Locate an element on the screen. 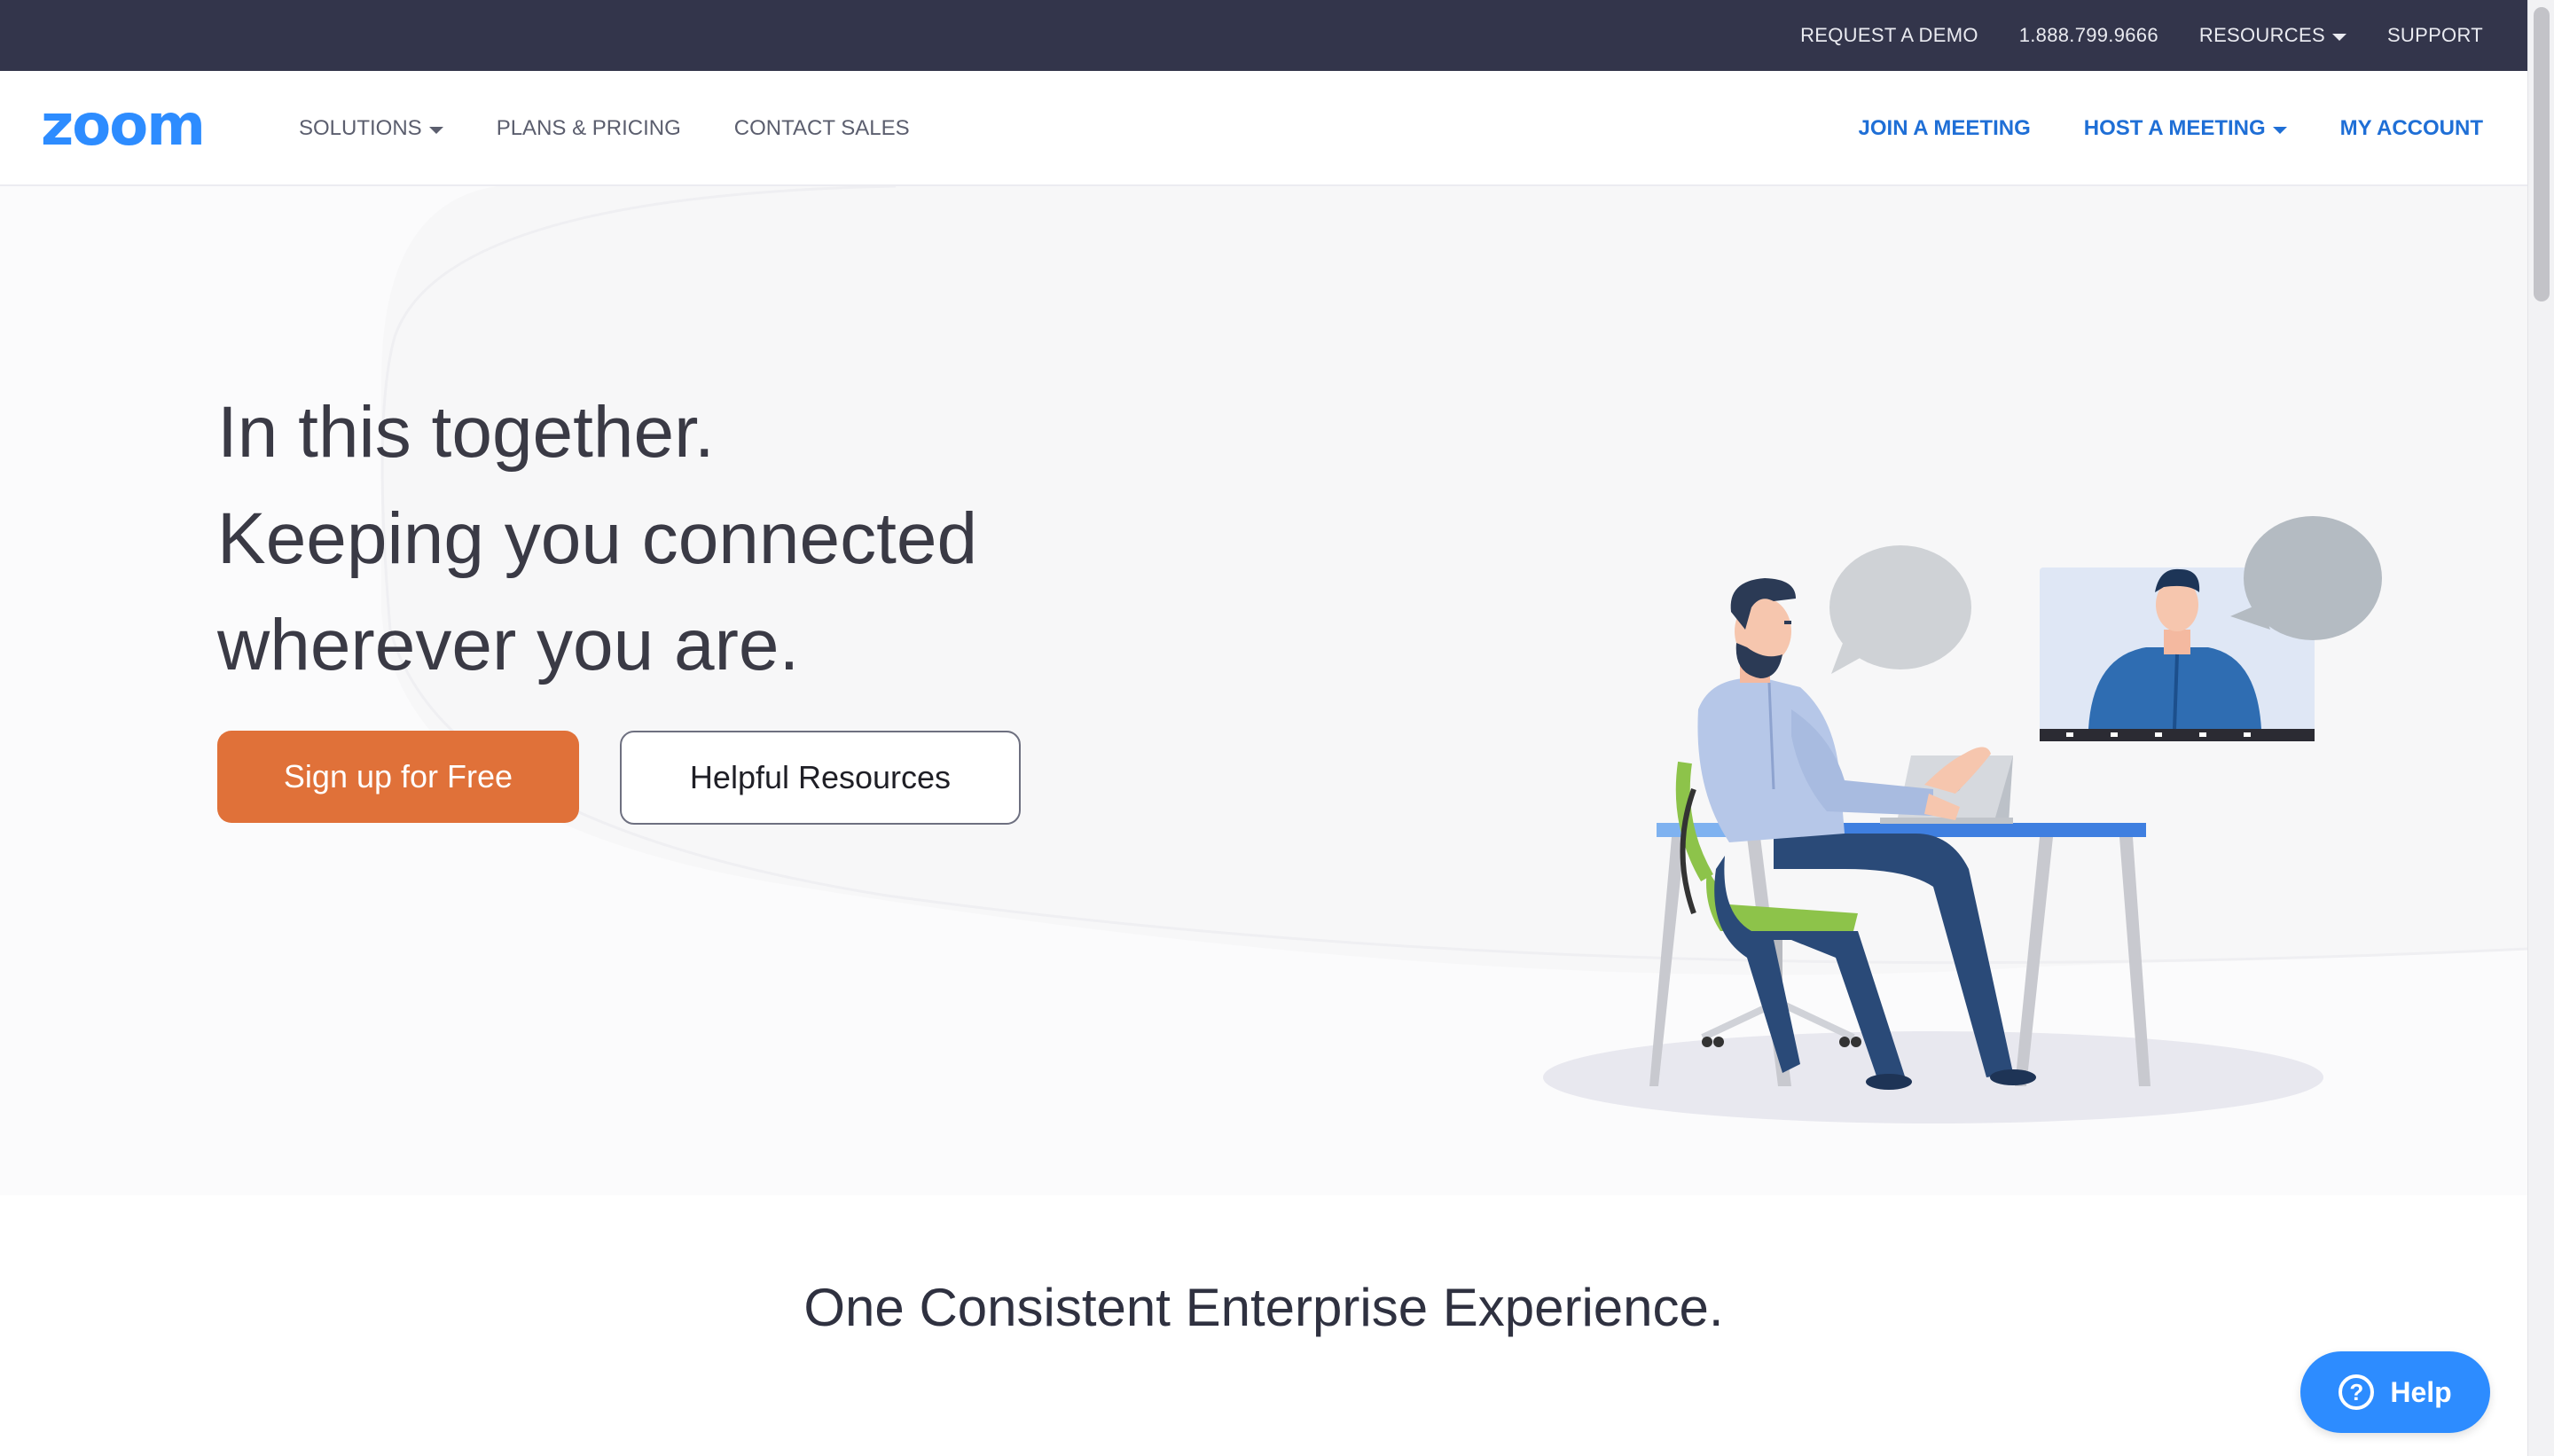 The image size is (2554, 1456). support-link: SUPPORT is located at coordinates (2435, 35).